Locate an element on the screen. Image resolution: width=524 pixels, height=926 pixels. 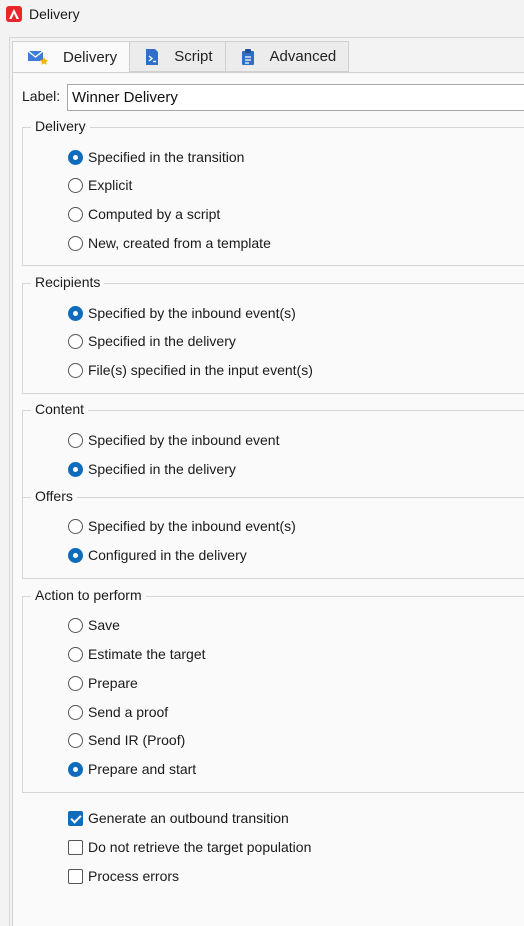
radio-label: Configured in the delivery is located at coordinates (167, 555).